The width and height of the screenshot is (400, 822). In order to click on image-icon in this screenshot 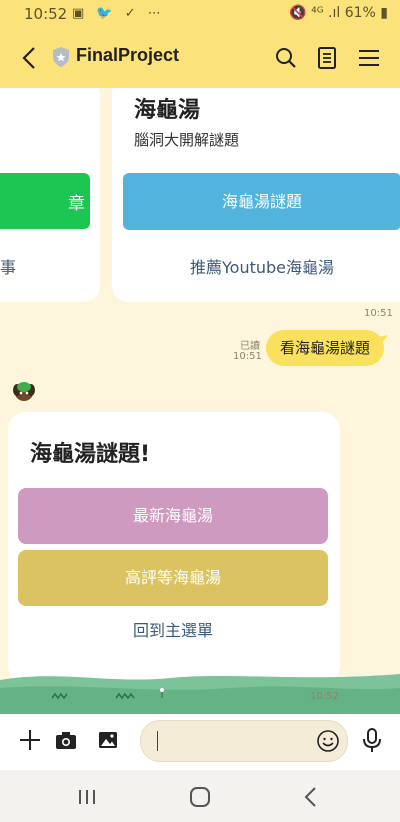, I will do `click(108, 740)`.